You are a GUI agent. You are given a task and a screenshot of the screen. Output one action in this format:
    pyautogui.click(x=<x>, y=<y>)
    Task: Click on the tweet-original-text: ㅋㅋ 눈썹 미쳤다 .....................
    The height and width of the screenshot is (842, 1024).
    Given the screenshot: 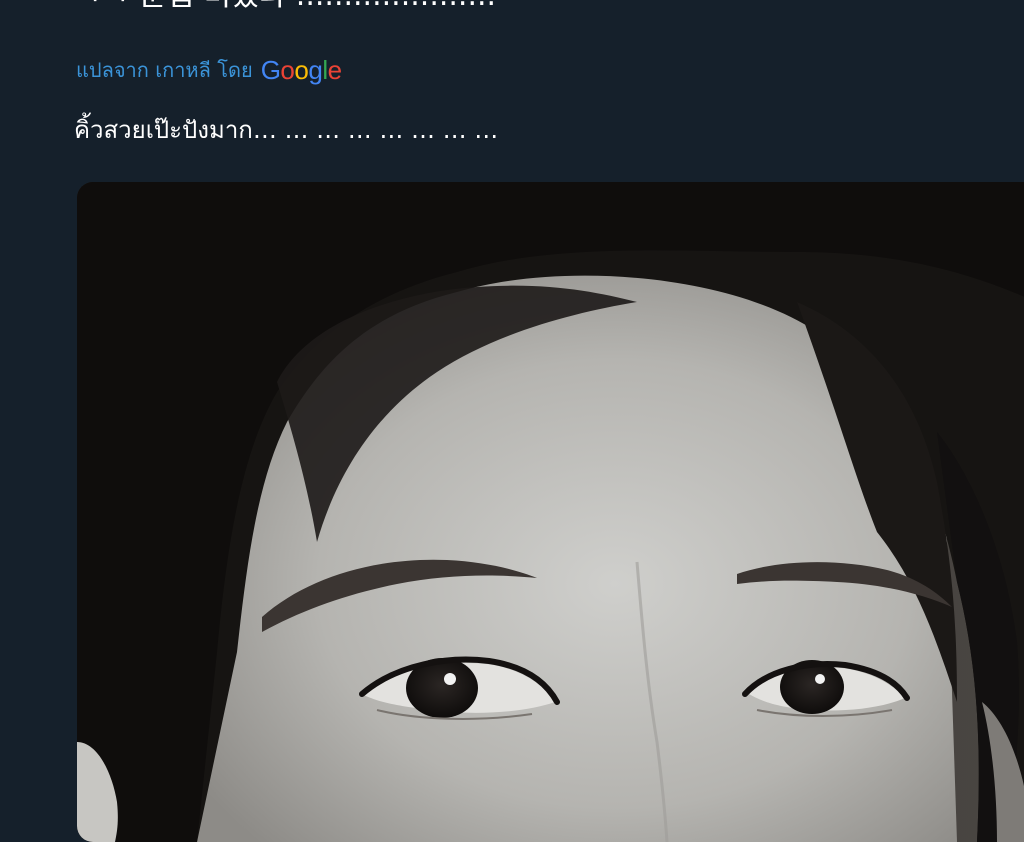 What is the action you would take?
    pyautogui.click(x=354, y=7)
    